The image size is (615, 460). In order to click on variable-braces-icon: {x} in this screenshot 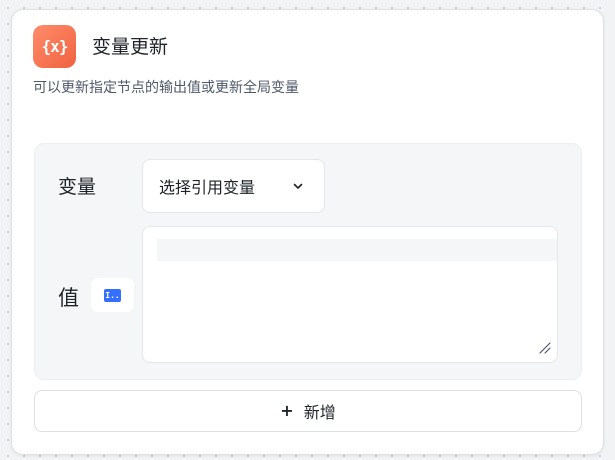, I will do `click(54, 46)`.